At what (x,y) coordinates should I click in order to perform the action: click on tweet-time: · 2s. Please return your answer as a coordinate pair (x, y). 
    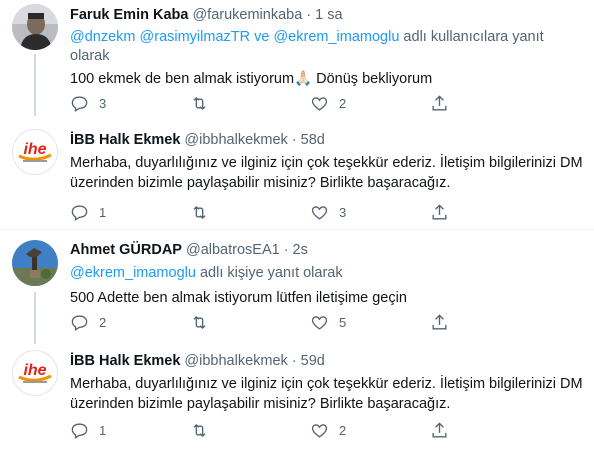
    Looking at the image, I should click on (296, 250).